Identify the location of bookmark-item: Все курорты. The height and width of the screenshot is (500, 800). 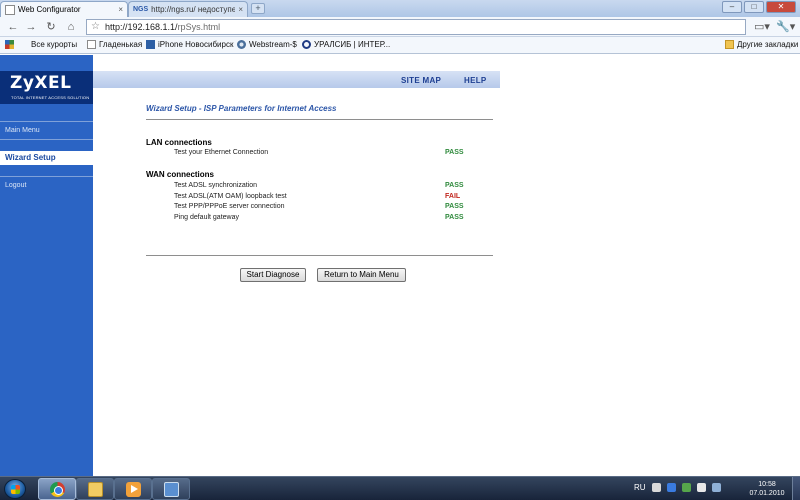
(41, 44).